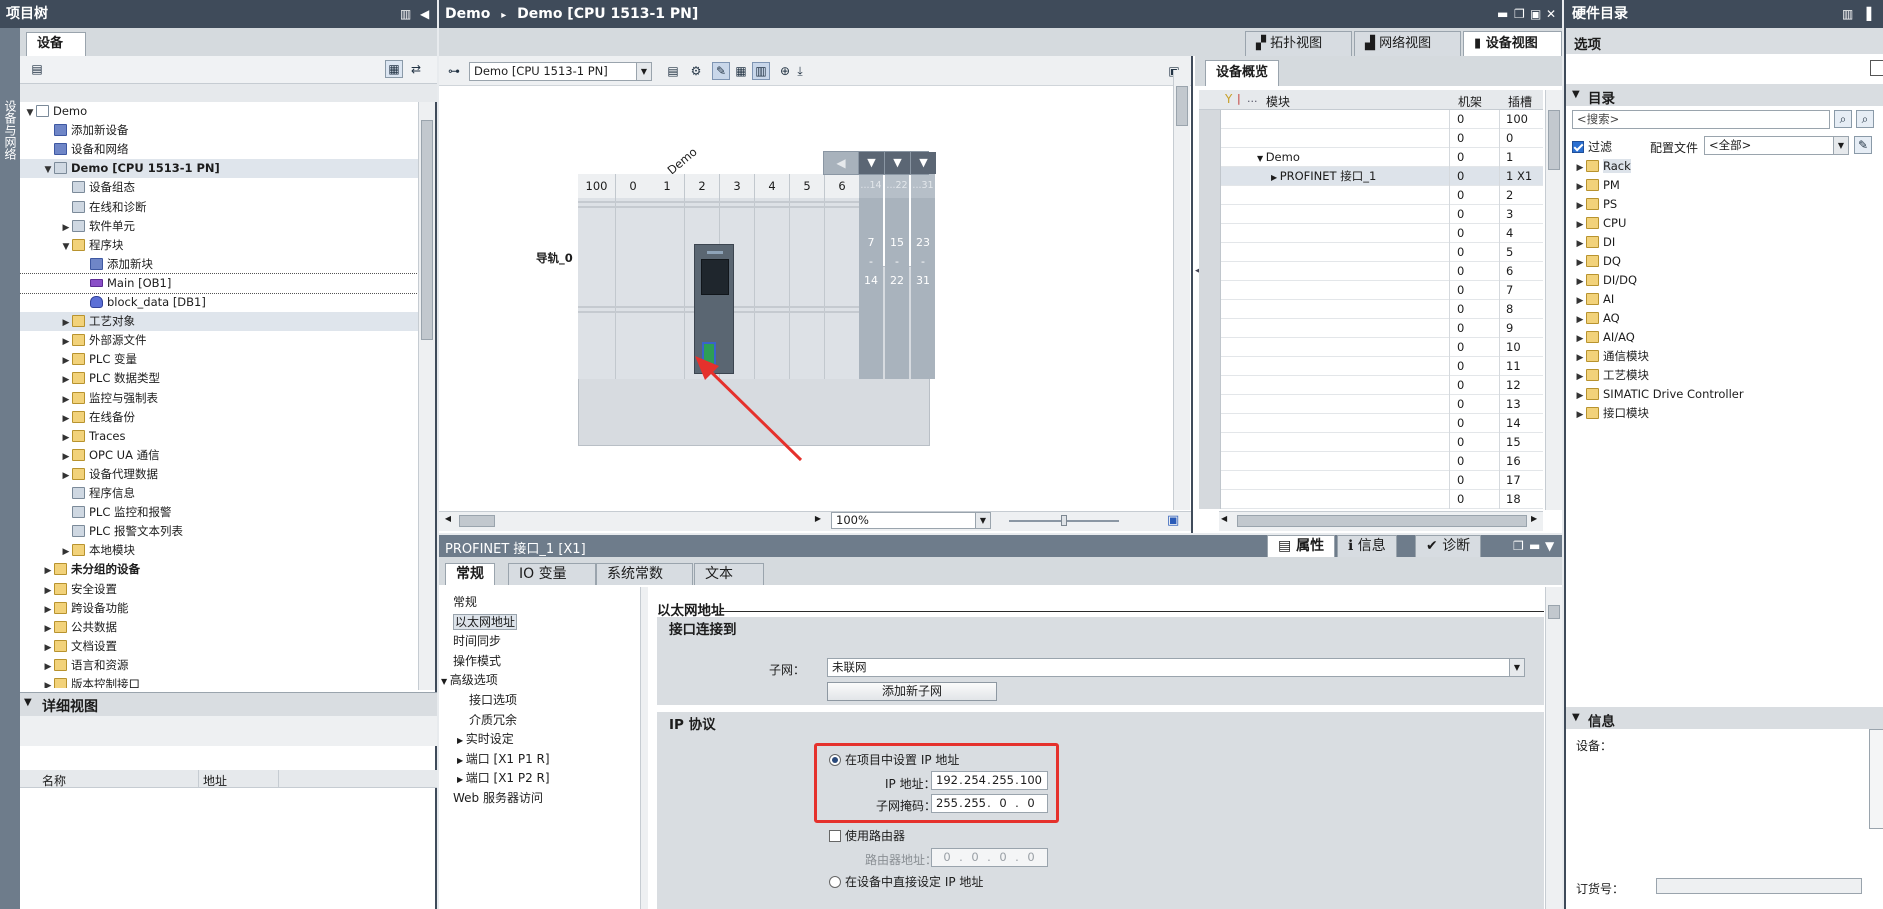  What do you see at coordinates (741, 71) in the screenshot?
I see `grid-icon: ▦` at bounding box center [741, 71].